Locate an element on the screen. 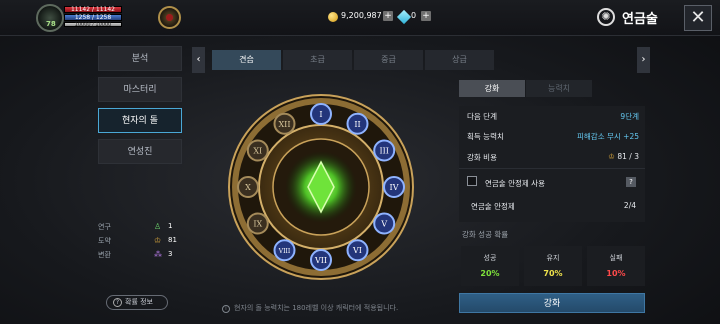 Image resolution: width=720 pixels, height=324 pixels. probability-info-label: 확률 정보 is located at coordinates (139, 302).